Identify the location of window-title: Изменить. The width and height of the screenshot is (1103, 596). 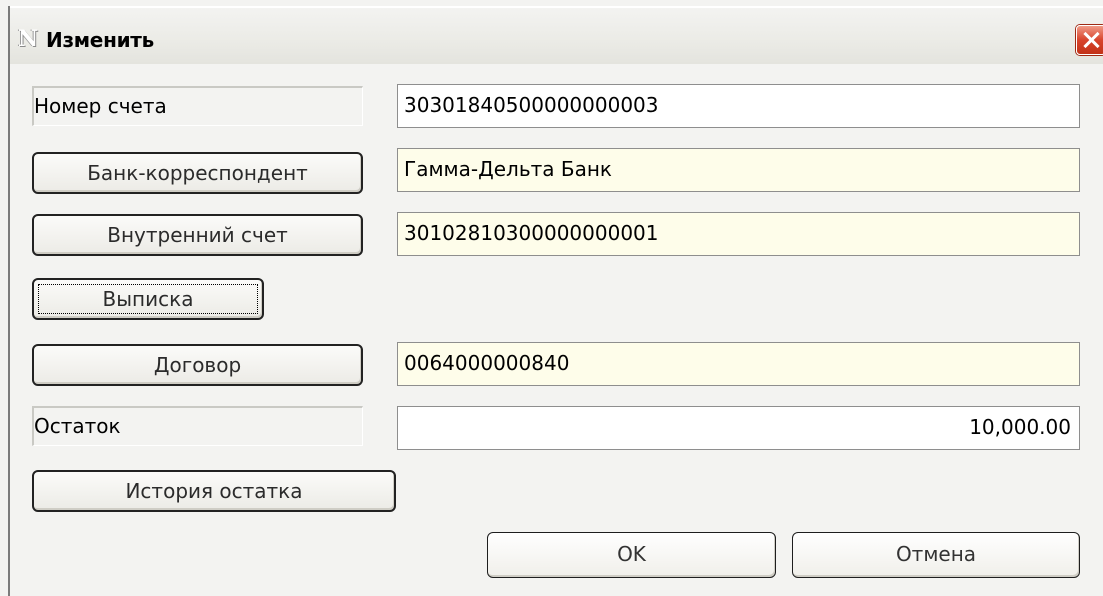
(100, 40).